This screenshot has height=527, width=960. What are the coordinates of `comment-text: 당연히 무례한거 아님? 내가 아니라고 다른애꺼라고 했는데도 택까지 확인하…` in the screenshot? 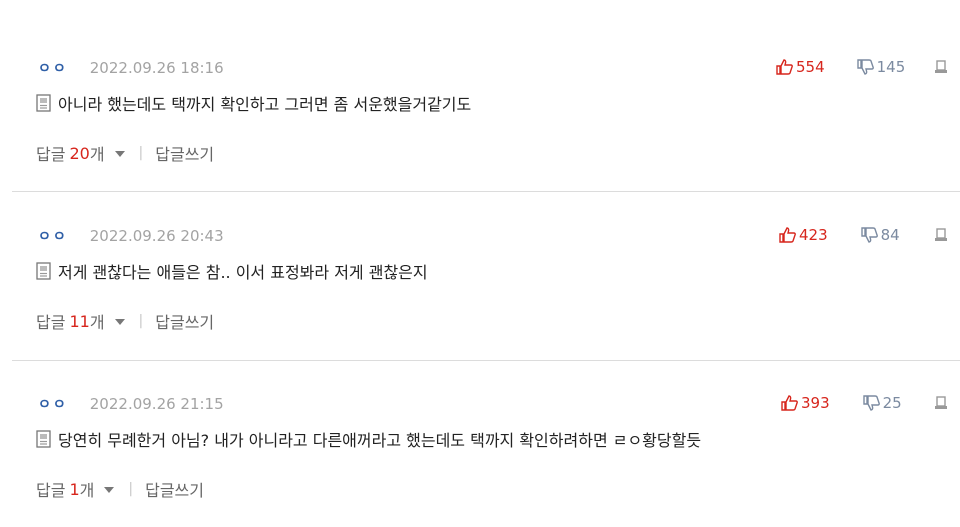 It's located at (380, 440).